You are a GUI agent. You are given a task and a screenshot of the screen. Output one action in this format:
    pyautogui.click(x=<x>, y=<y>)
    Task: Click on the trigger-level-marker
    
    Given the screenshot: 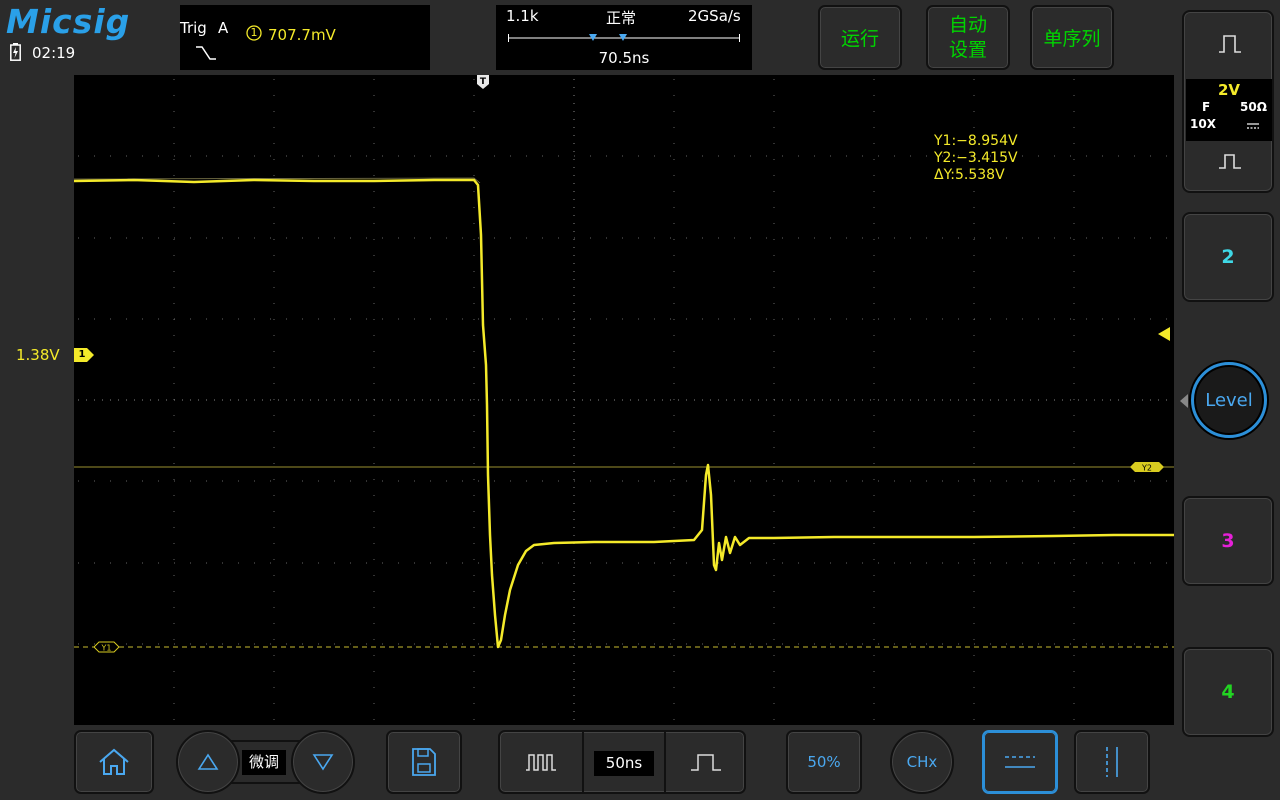 What is the action you would take?
    pyautogui.click(x=1164, y=334)
    